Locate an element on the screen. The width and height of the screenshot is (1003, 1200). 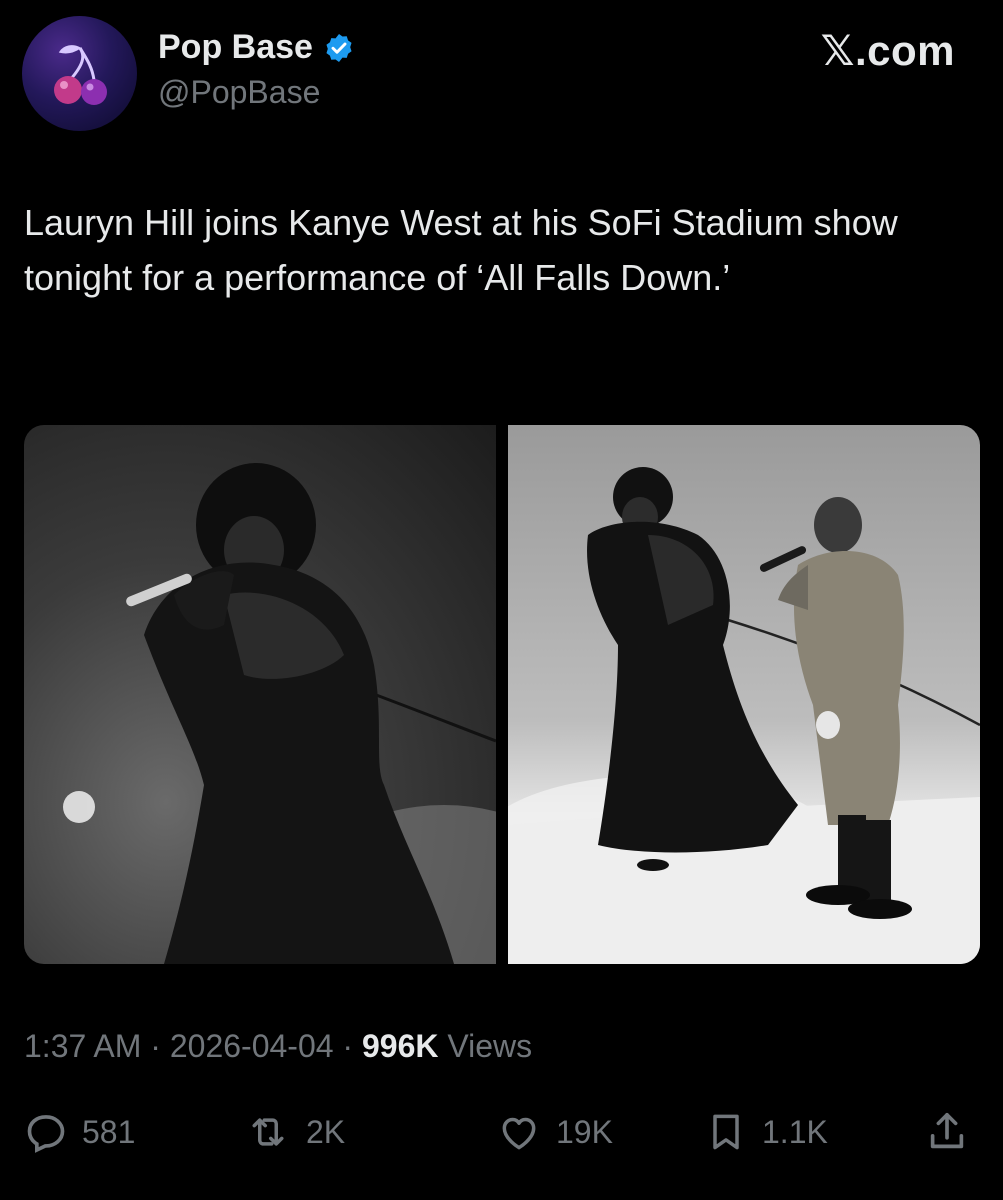
cherries-icon is located at coordinates (80, 74).